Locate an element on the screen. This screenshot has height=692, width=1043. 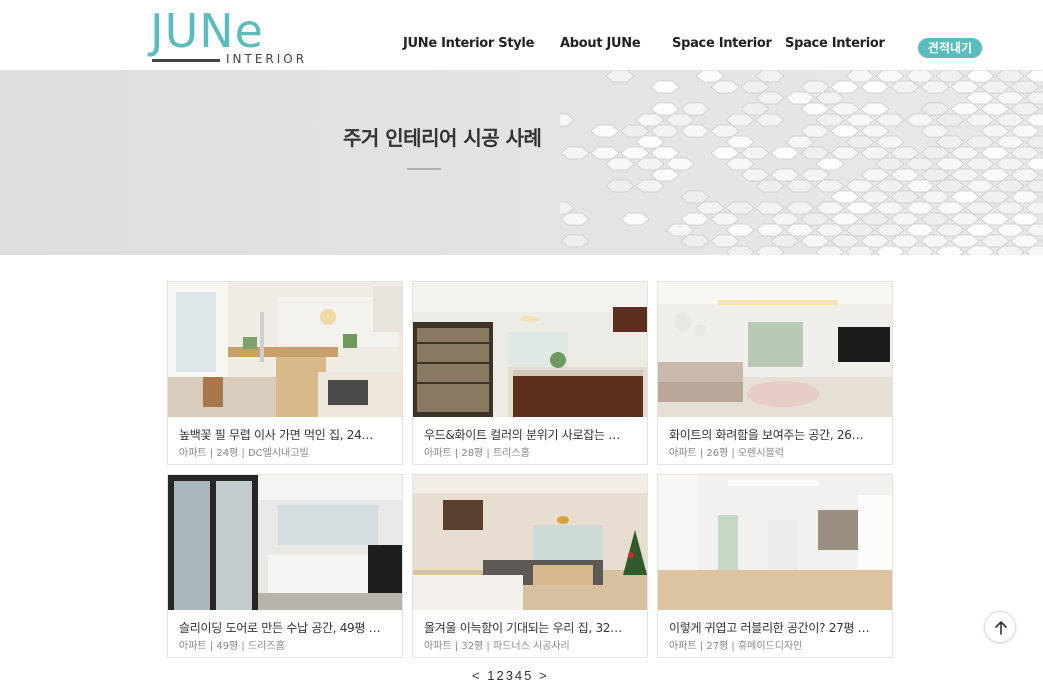
nav-item-space-interior-2: Space Interior is located at coordinates (835, 43).